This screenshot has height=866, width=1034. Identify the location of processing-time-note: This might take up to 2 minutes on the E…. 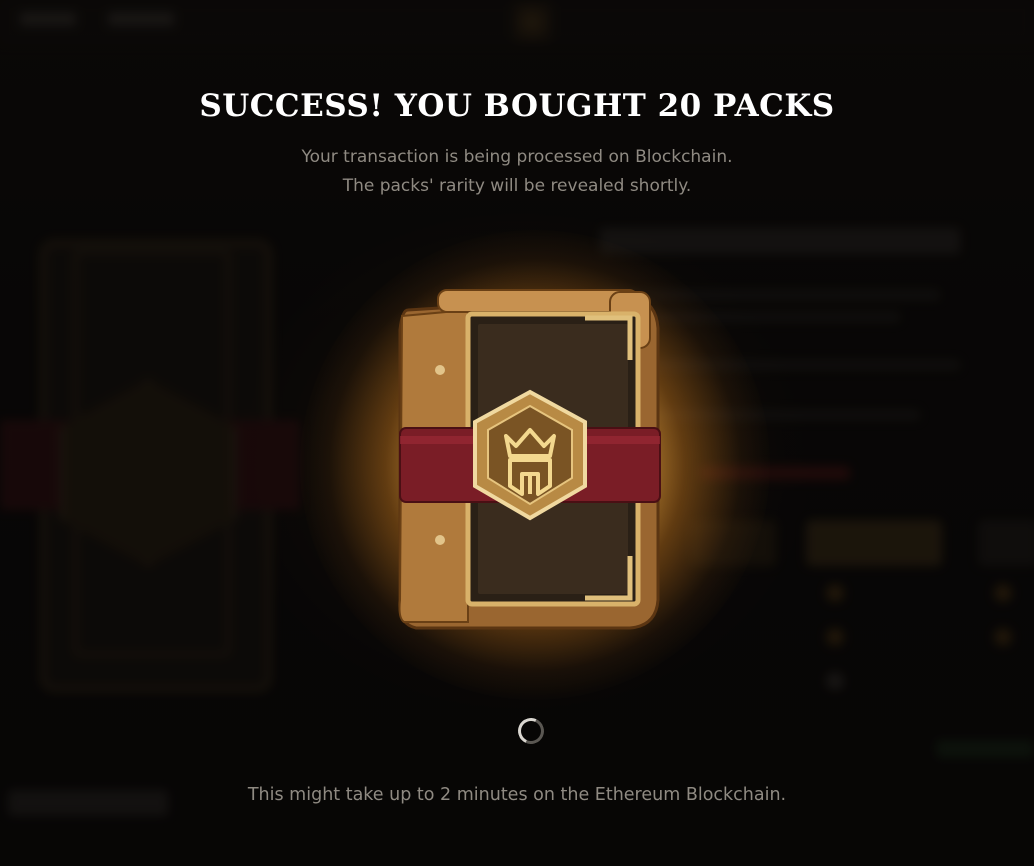
(517, 795).